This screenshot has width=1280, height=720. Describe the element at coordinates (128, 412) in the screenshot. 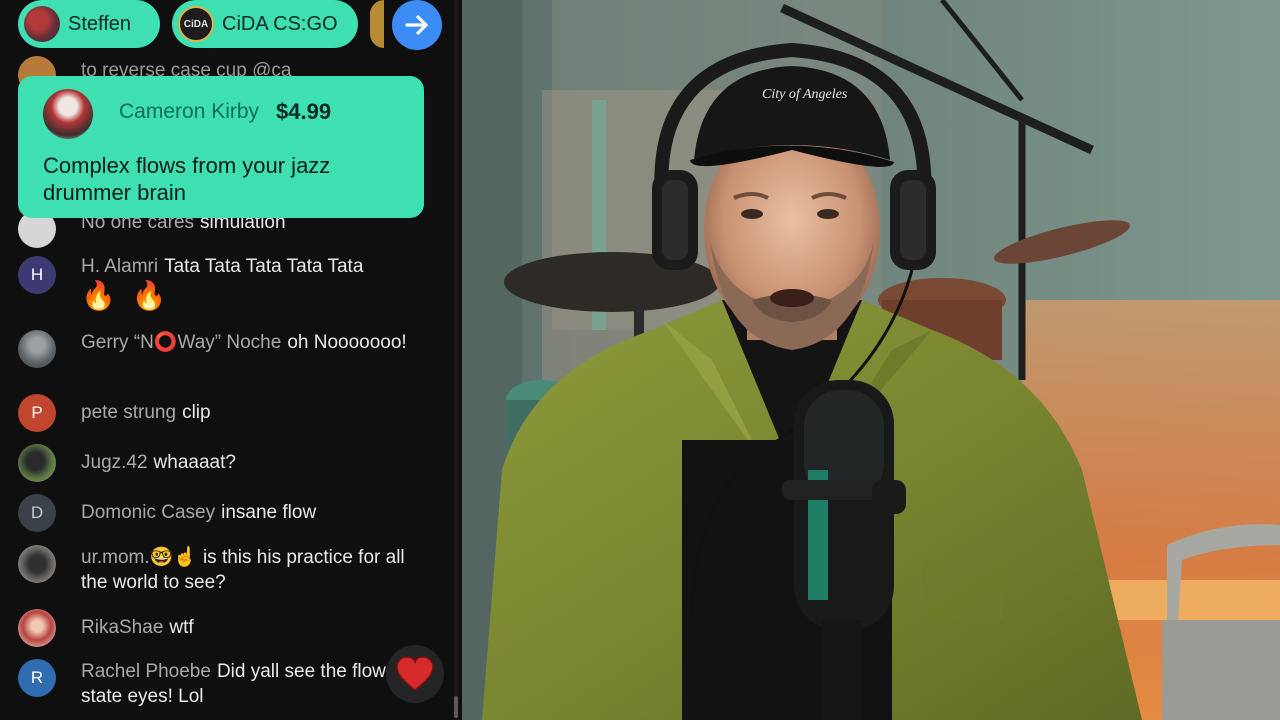

I see `chat-author: pete strung` at that location.